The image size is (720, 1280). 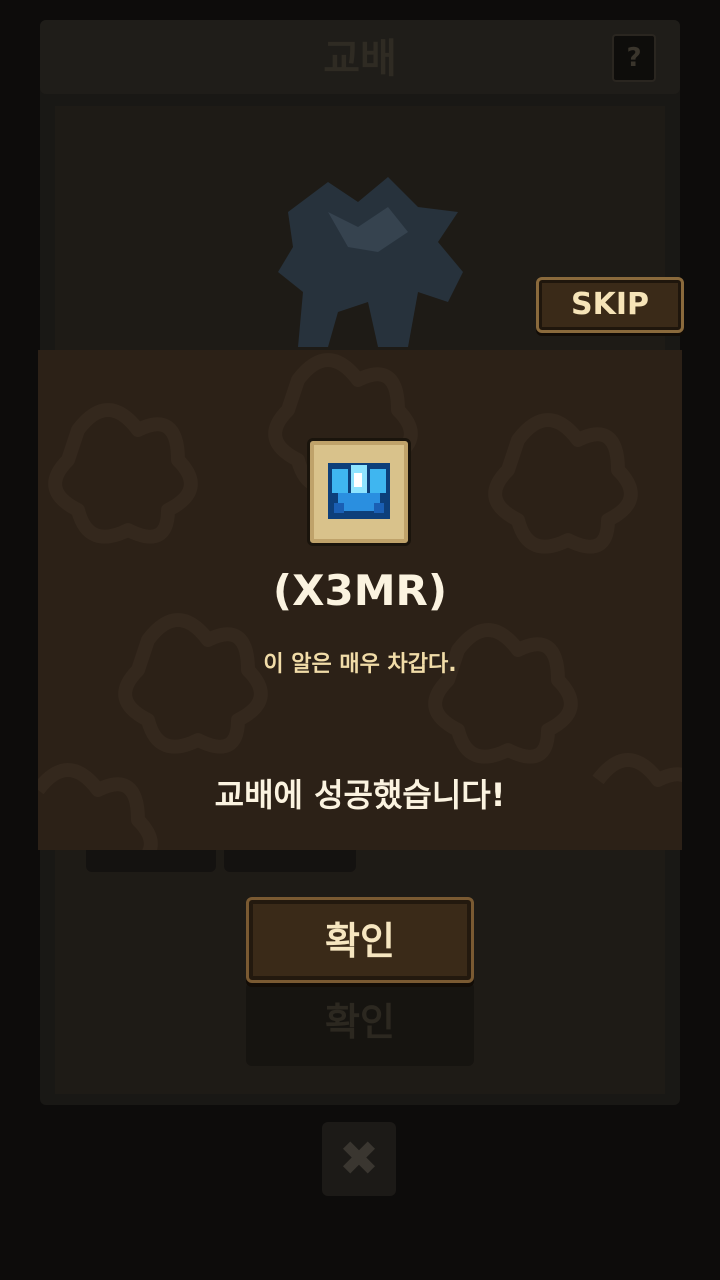 I want to click on help-icon: ?, so click(x=634, y=58).